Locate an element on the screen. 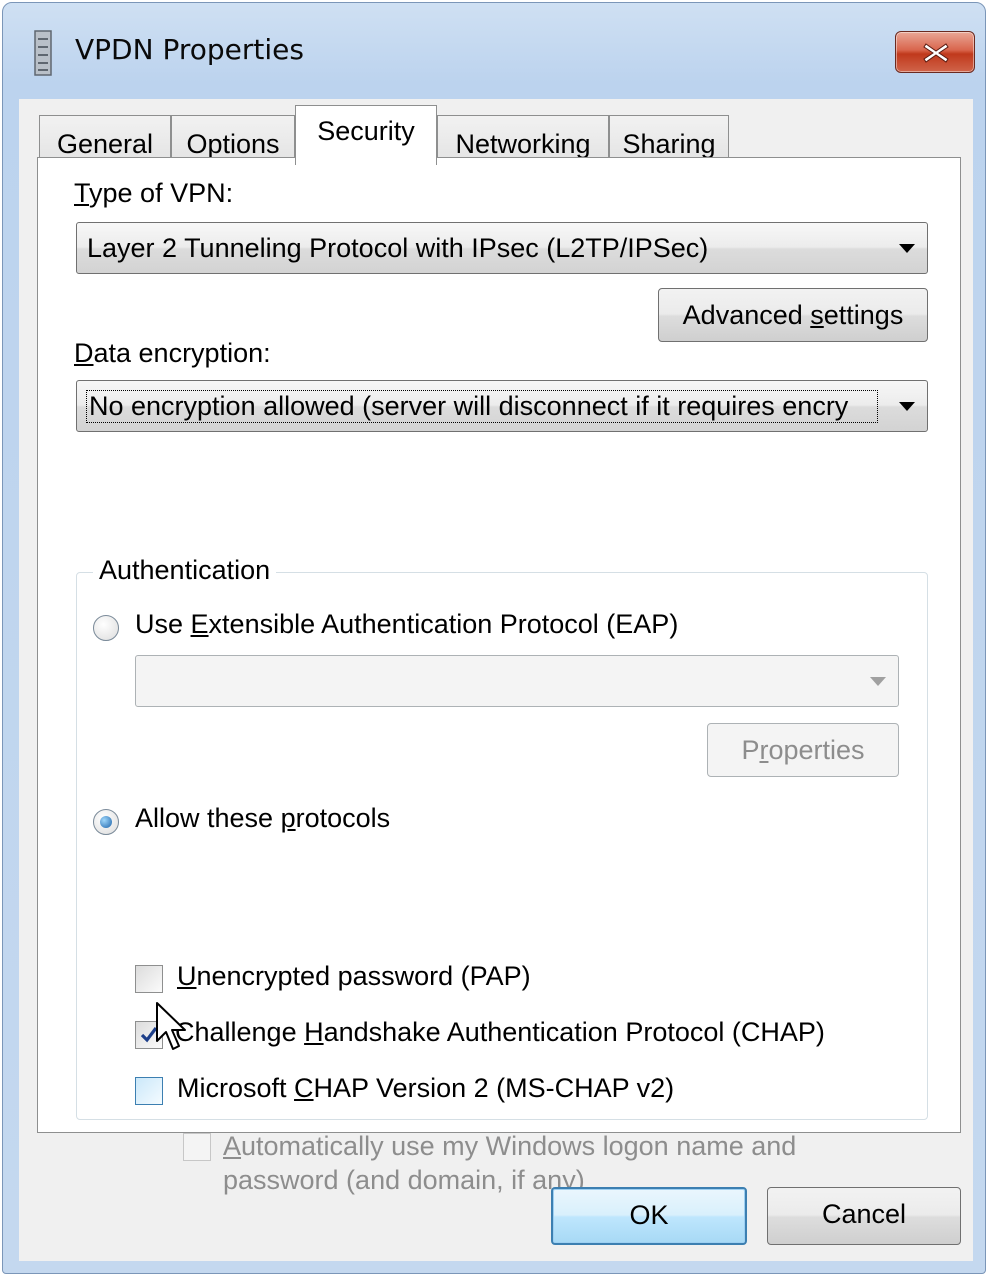 This screenshot has width=988, height=1276. mschapv2-label: Microsoft CHAP Version 2 (MS-CHAP v2) is located at coordinates (425, 1088).